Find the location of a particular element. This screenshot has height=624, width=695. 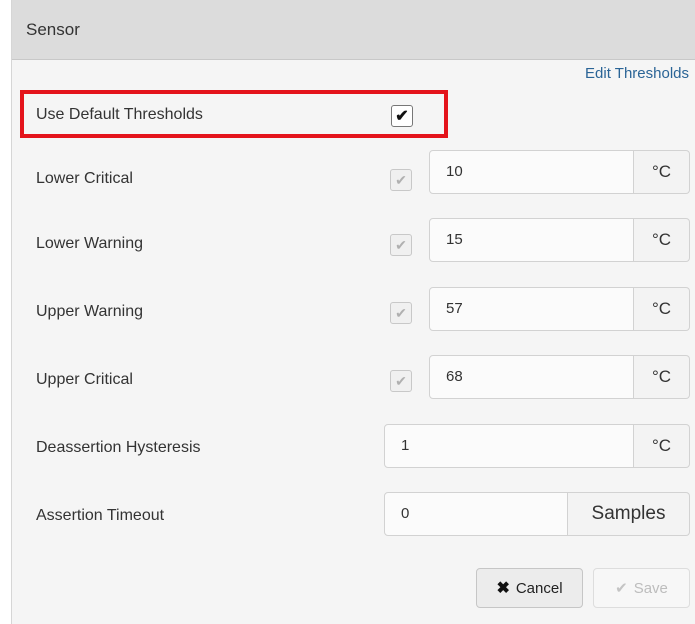

lower-warning-input: 15 is located at coordinates (531, 240).